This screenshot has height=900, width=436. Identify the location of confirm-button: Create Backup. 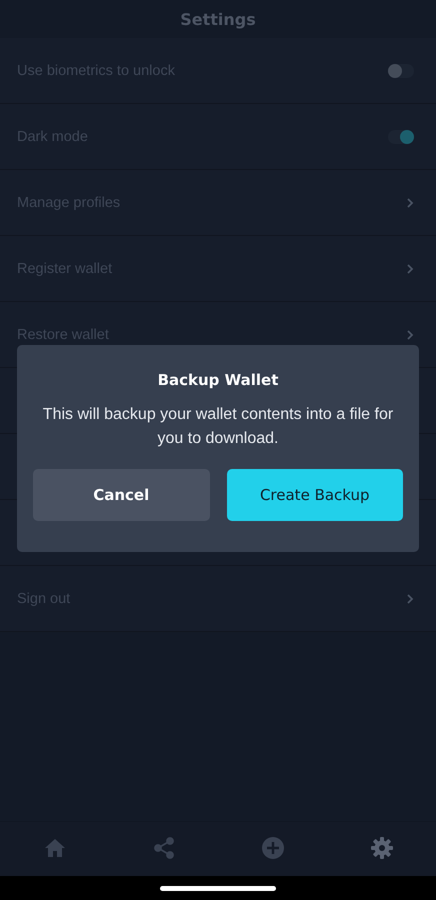
(314, 495).